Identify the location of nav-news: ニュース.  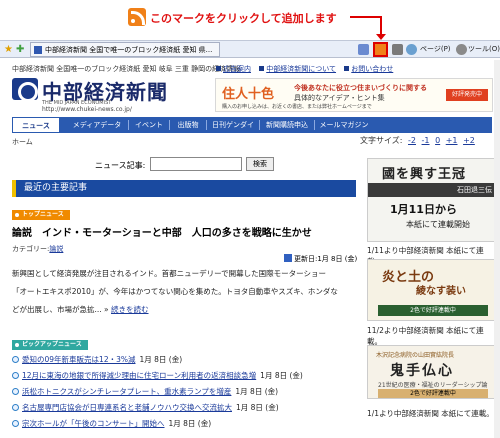
(36, 125).